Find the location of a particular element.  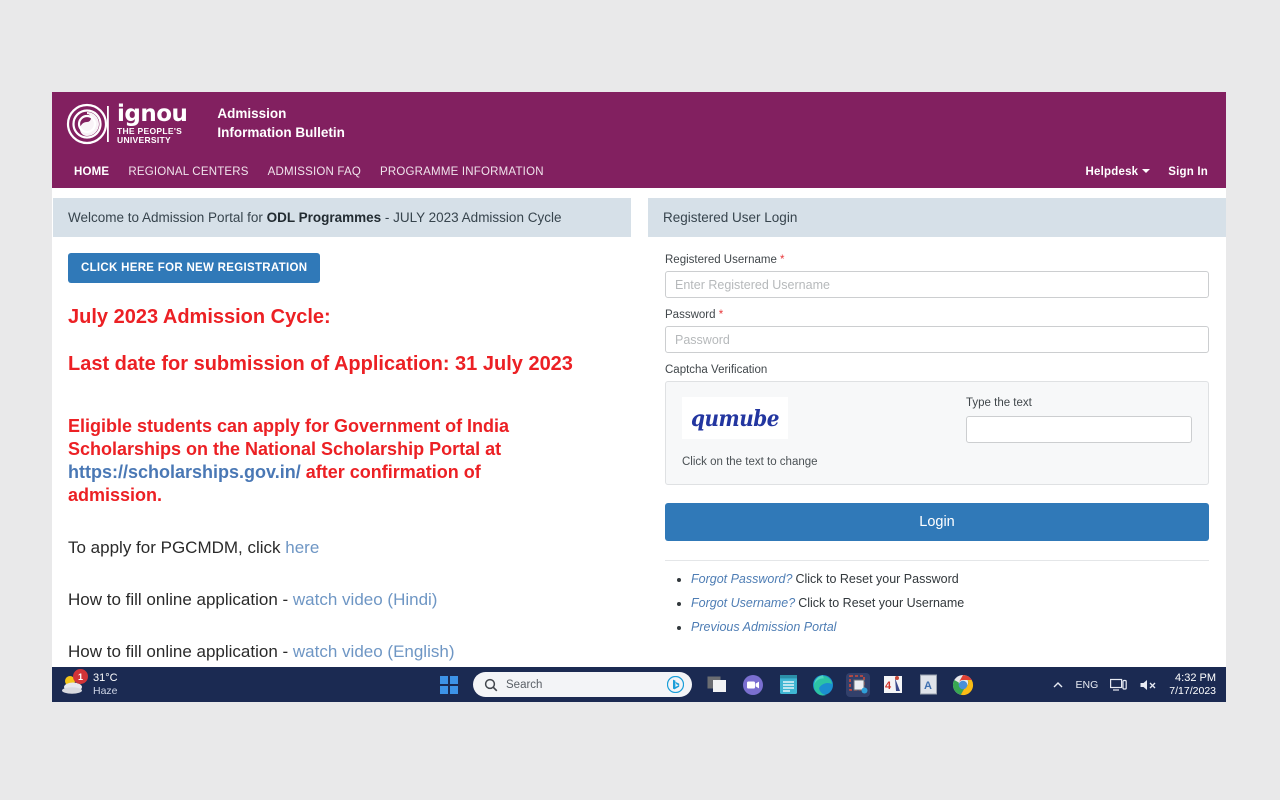

nav-item-sign-in: Sign In is located at coordinates (1188, 172).